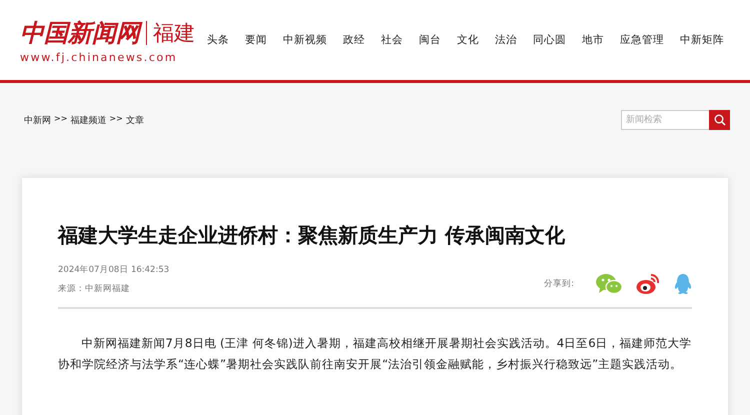 The height and width of the screenshot is (415, 750). What do you see at coordinates (174, 33) in the screenshot?
I see `region-name: 福建` at bounding box center [174, 33].